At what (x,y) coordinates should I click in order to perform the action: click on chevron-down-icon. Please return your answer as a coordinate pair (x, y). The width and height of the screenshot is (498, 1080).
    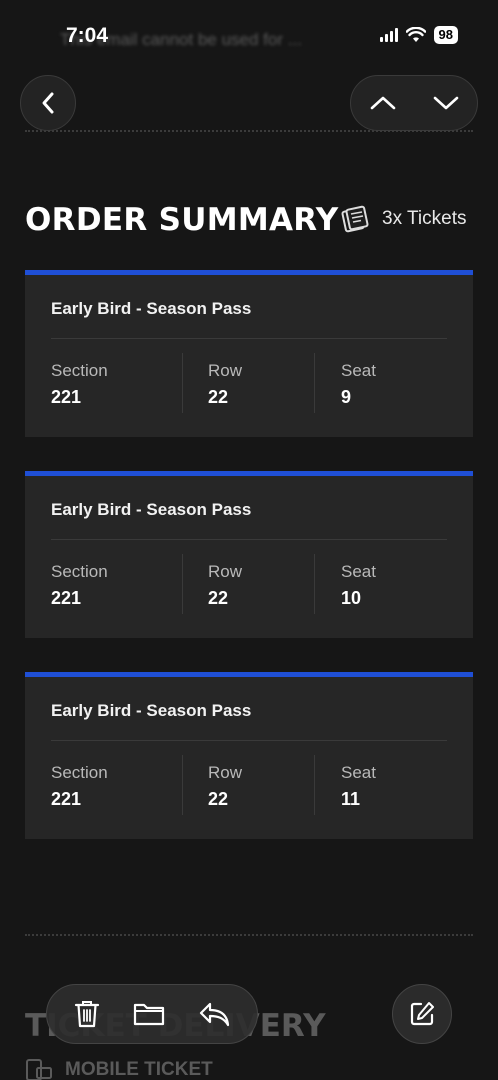
    Looking at the image, I should click on (445, 103).